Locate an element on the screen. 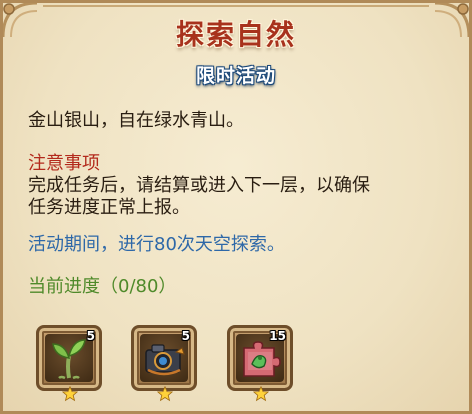 The image size is (472, 414). subtitle-area: 限时活动 is located at coordinates (236, 74).